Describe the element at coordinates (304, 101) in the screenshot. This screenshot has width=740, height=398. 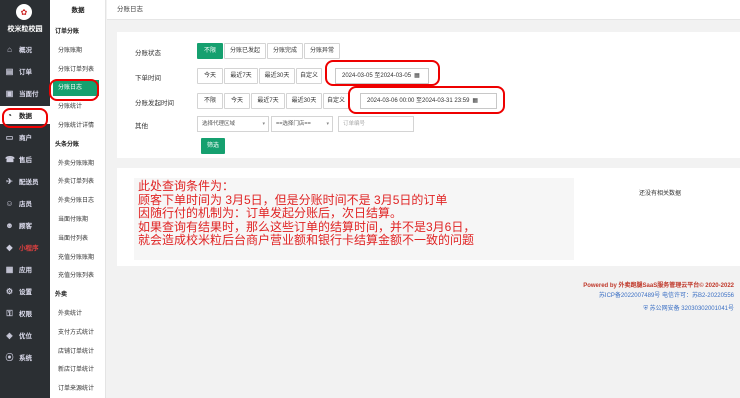
I see `split-time-30days: 最近30天` at that location.